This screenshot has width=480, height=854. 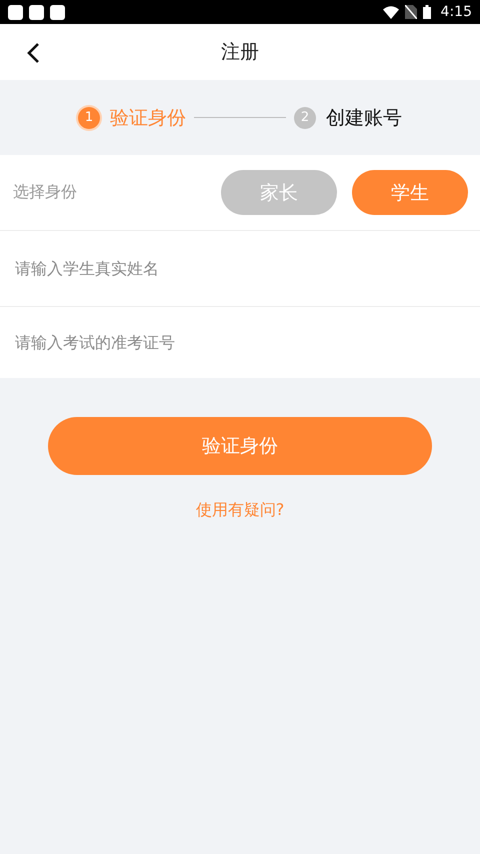 I want to click on step-number: 1, so click(x=89, y=117).